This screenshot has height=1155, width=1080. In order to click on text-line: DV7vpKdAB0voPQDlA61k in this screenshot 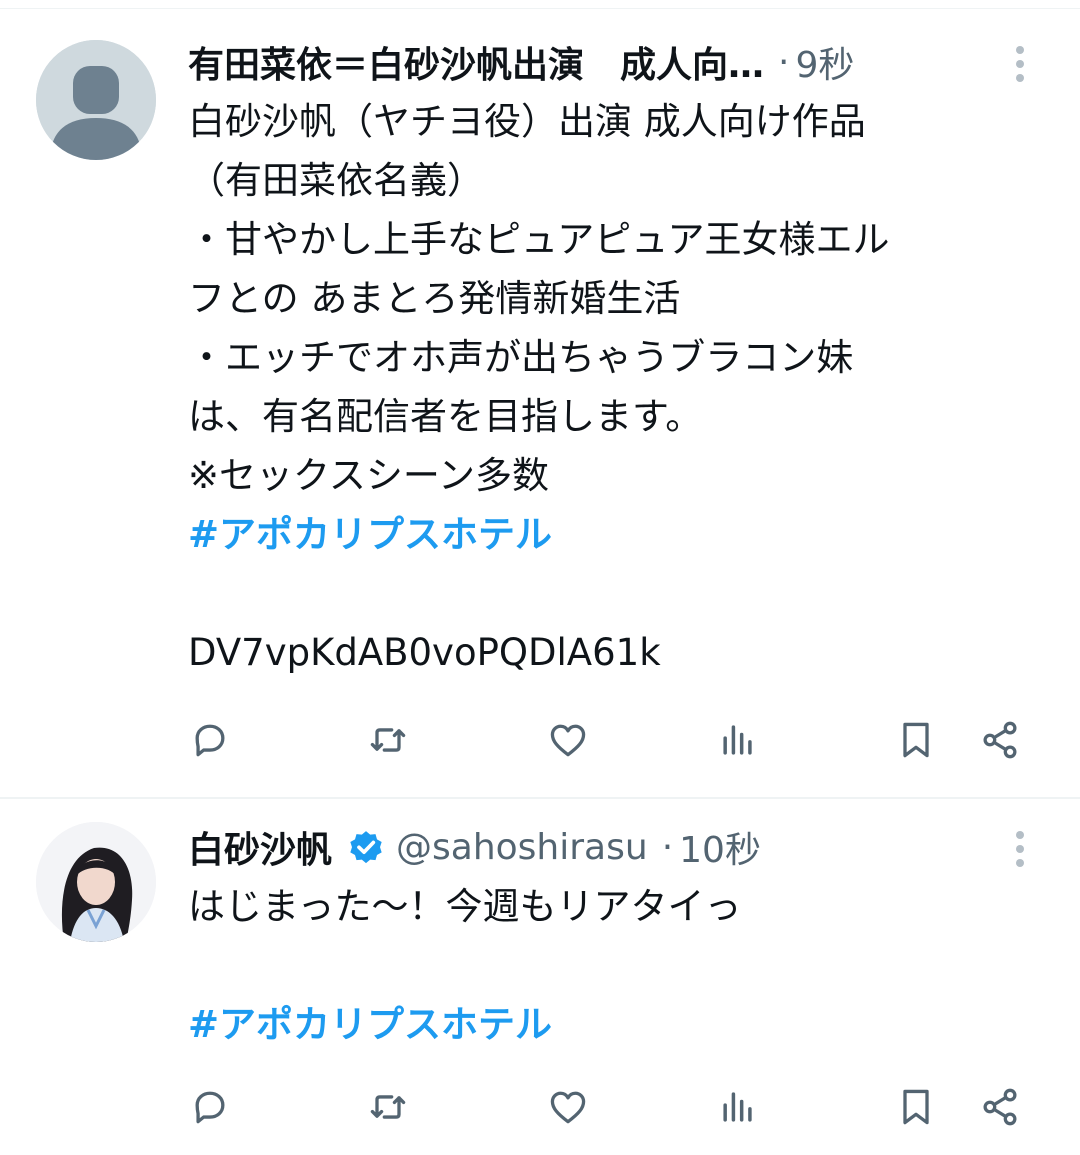, I will do `click(424, 652)`.